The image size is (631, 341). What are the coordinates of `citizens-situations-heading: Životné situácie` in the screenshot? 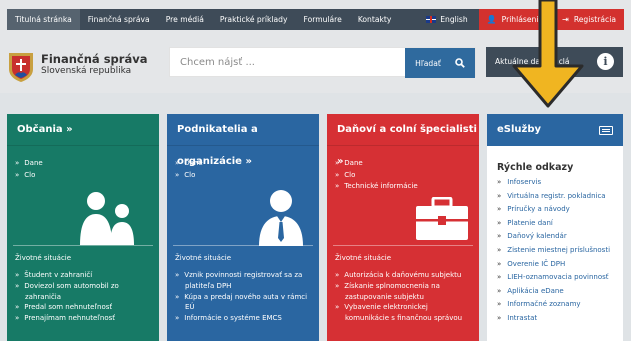 It's located at (43, 258).